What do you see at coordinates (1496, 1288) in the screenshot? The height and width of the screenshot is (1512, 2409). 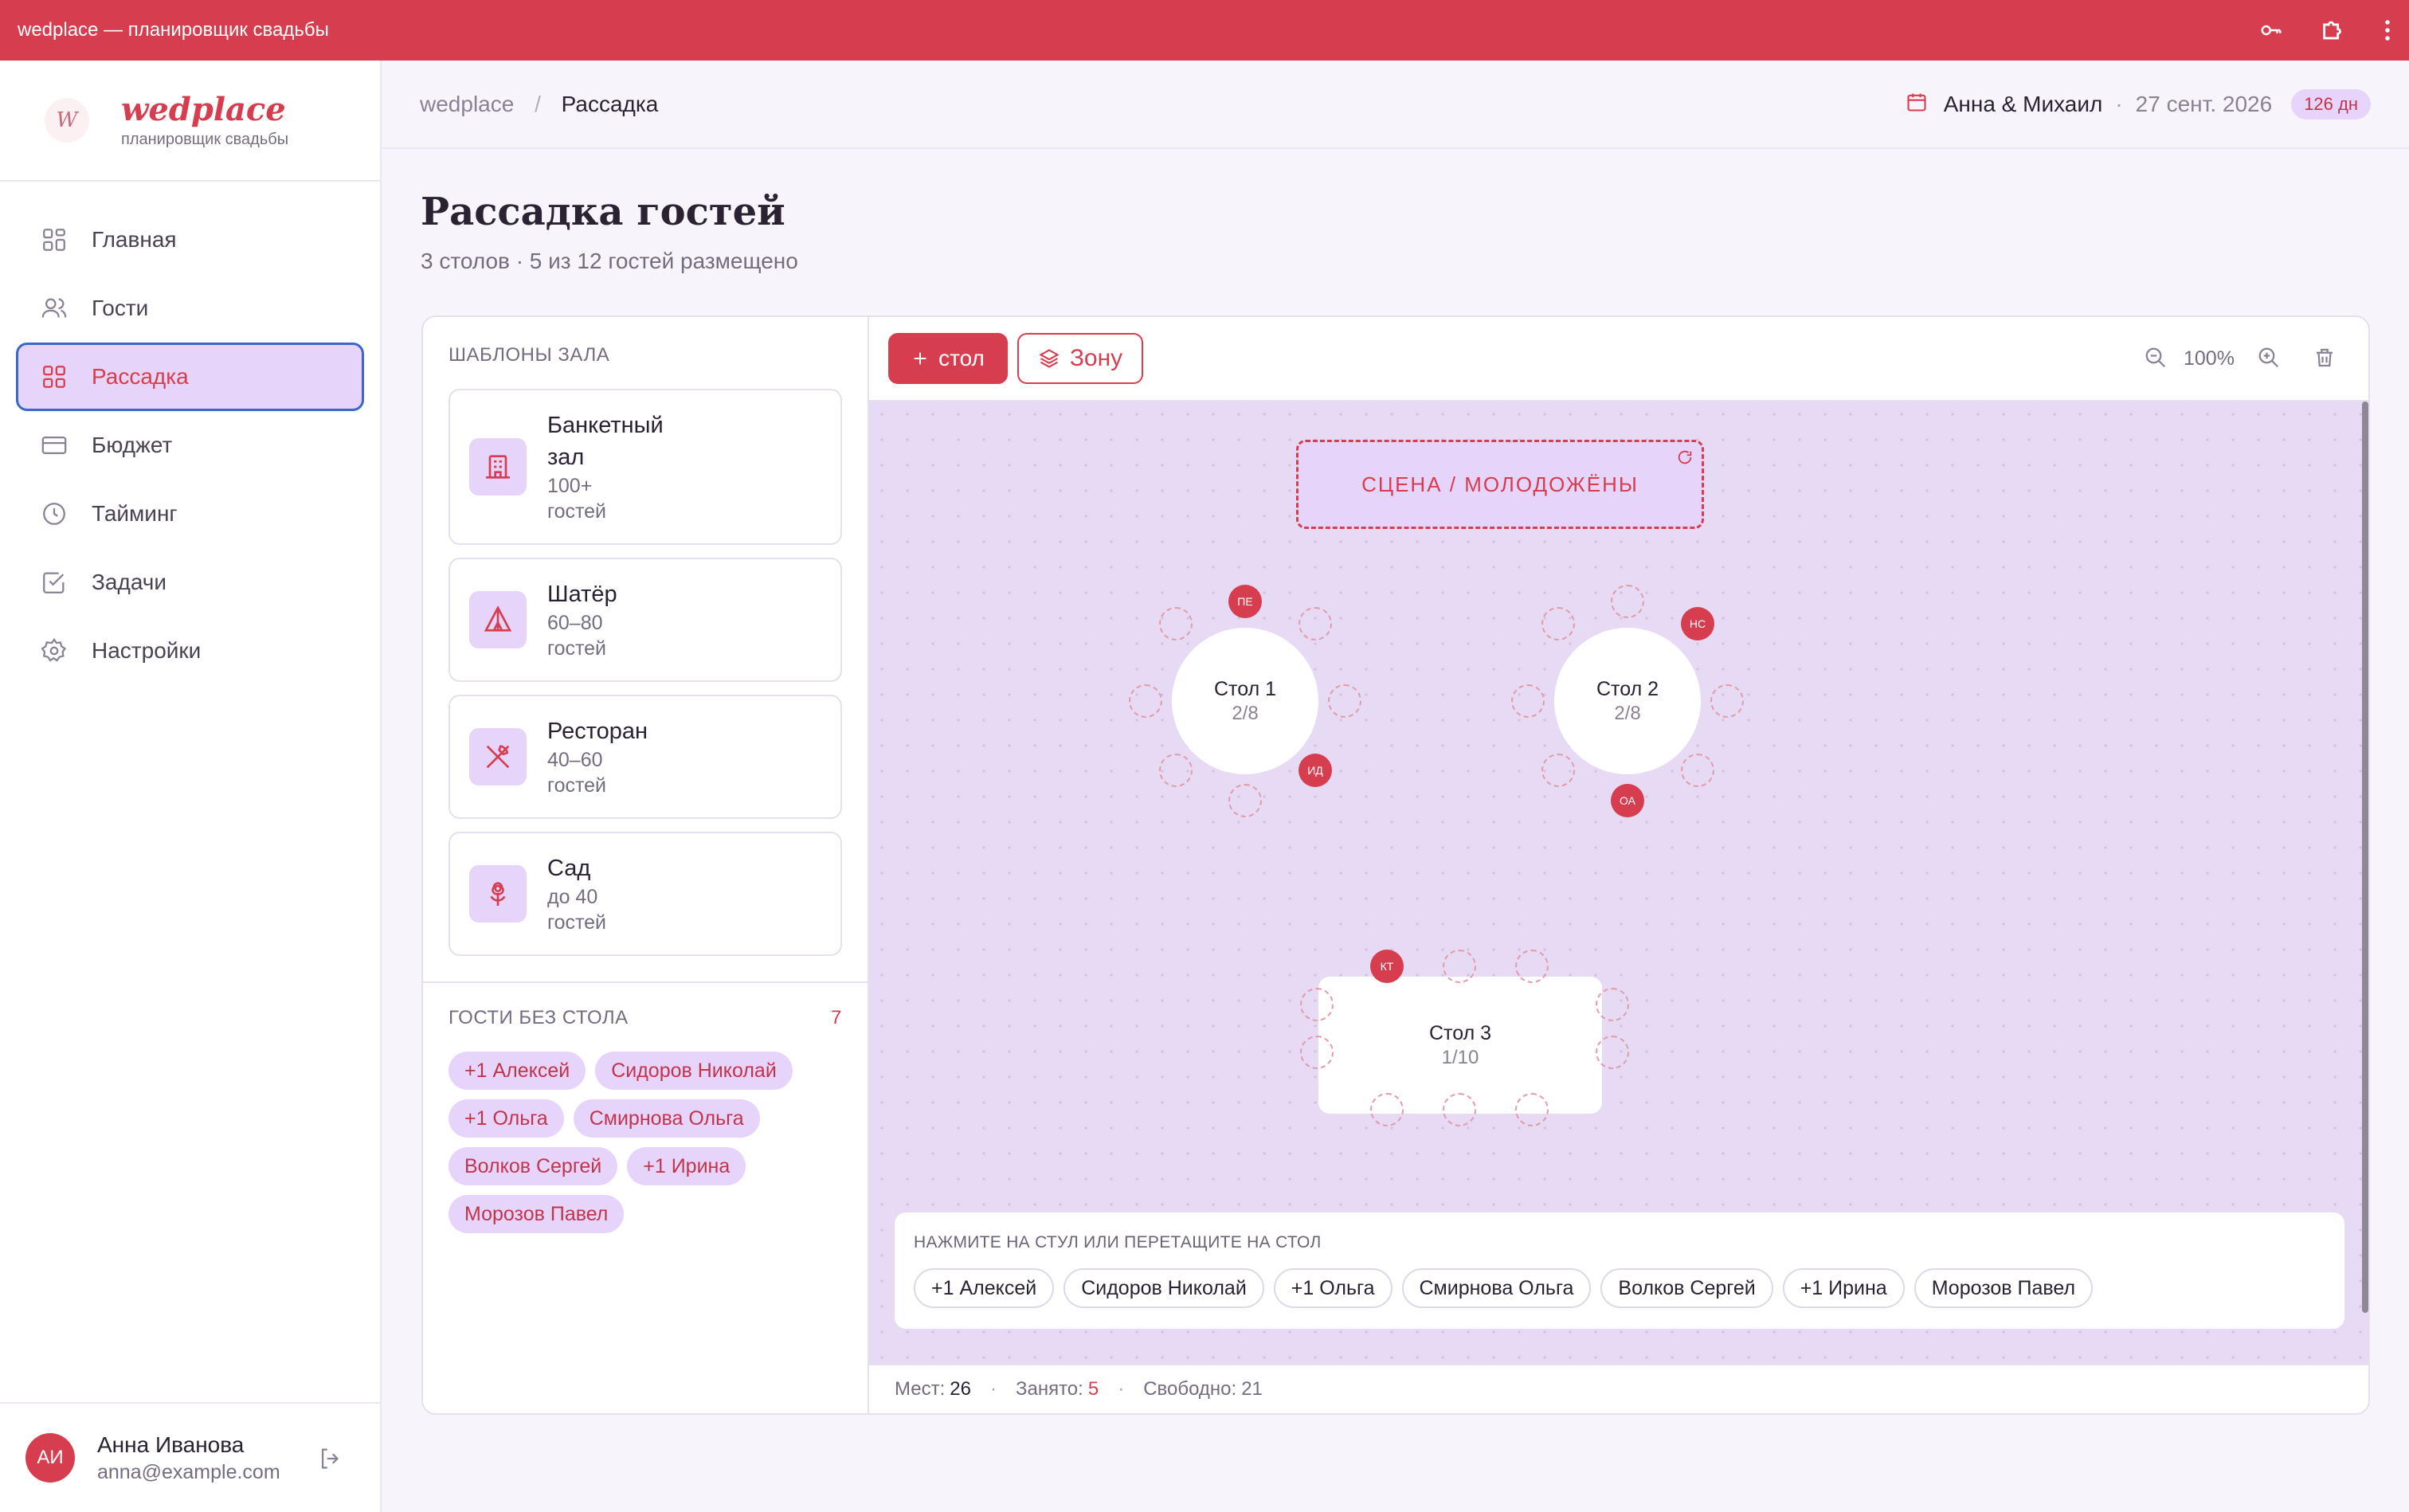 I see `draggable-guest-chip: Смирнова Ольга` at bounding box center [1496, 1288].